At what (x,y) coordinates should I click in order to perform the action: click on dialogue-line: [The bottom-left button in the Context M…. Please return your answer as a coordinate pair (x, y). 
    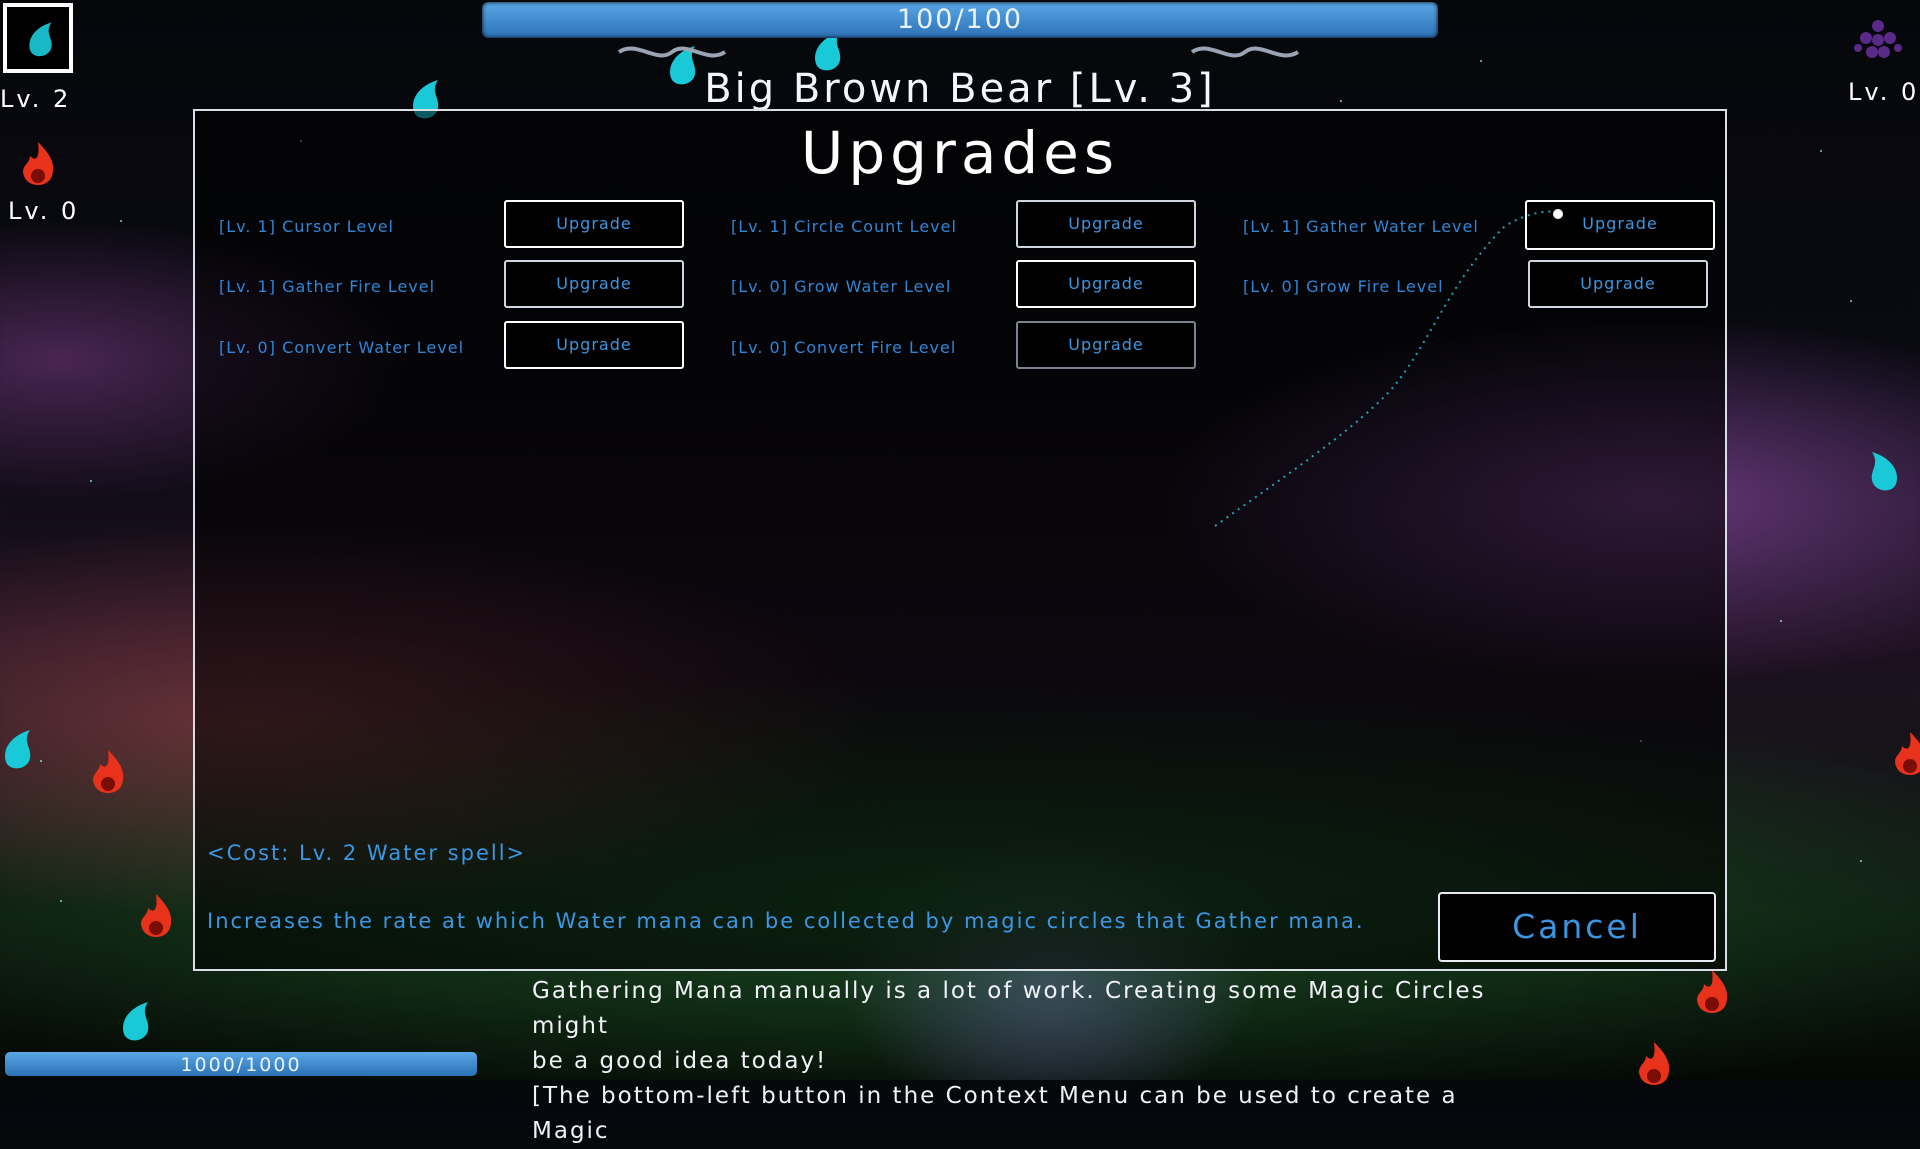
    Looking at the image, I should click on (995, 1113).